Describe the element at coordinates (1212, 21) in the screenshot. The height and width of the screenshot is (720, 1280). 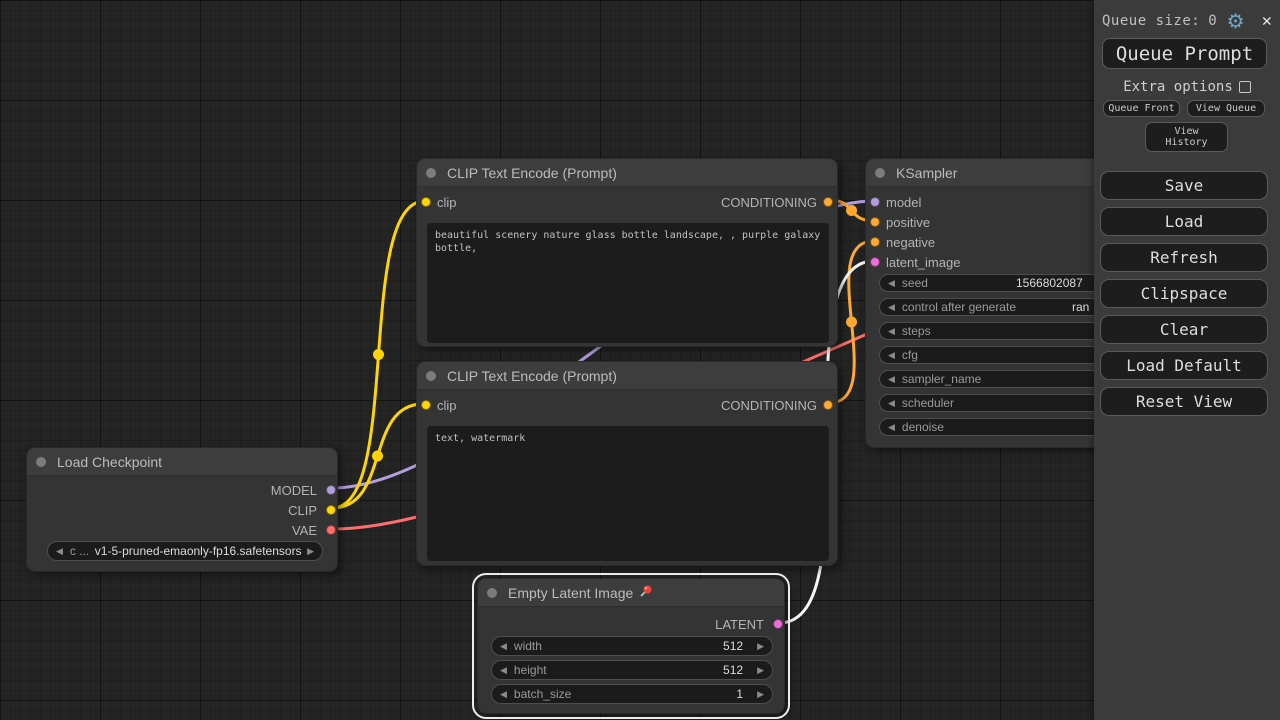
I see `queue-size-value: 0` at that location.